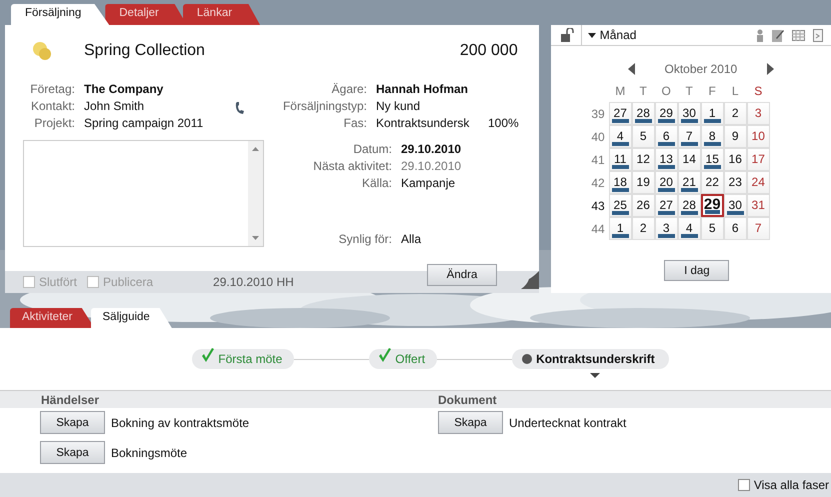  I want to click on field-value: Ny kund, so click(399, 105).